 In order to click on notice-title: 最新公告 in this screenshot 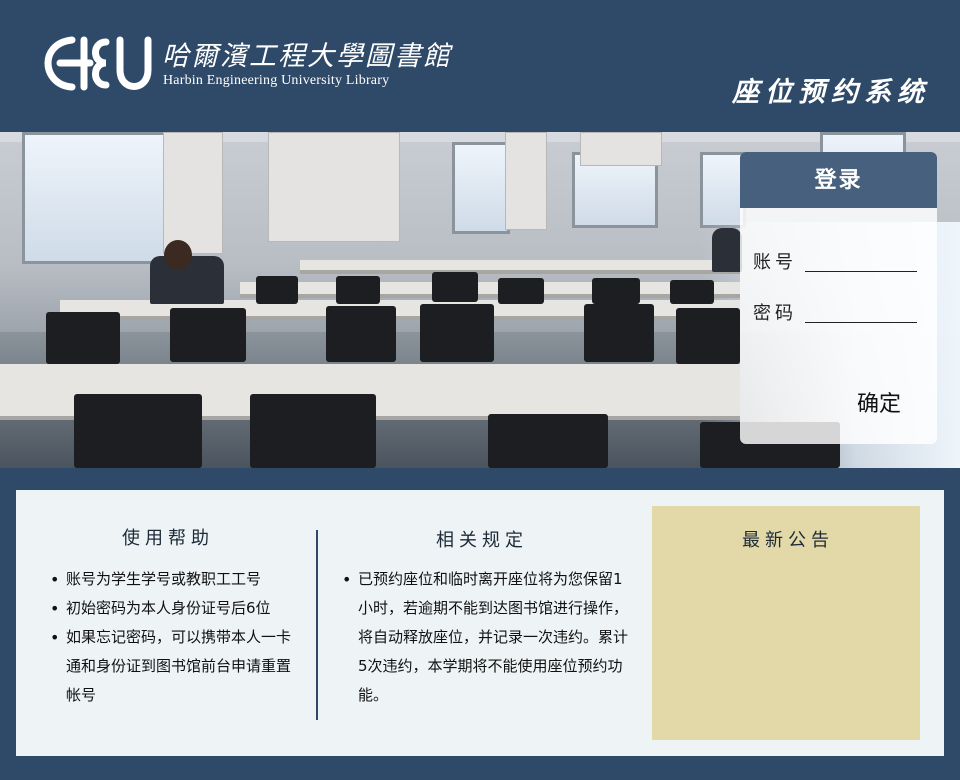, I will do `click(788, 540)`.